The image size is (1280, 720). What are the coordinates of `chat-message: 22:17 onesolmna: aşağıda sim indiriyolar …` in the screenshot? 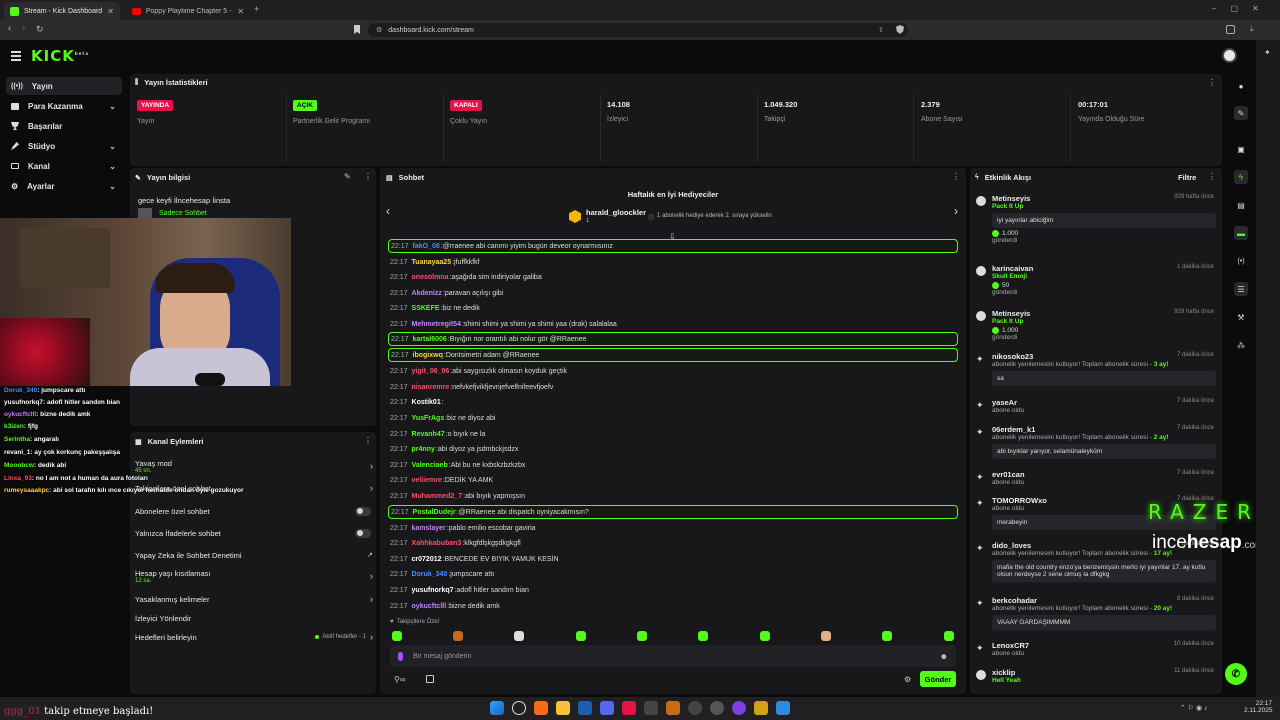 It's located at (673, 277).